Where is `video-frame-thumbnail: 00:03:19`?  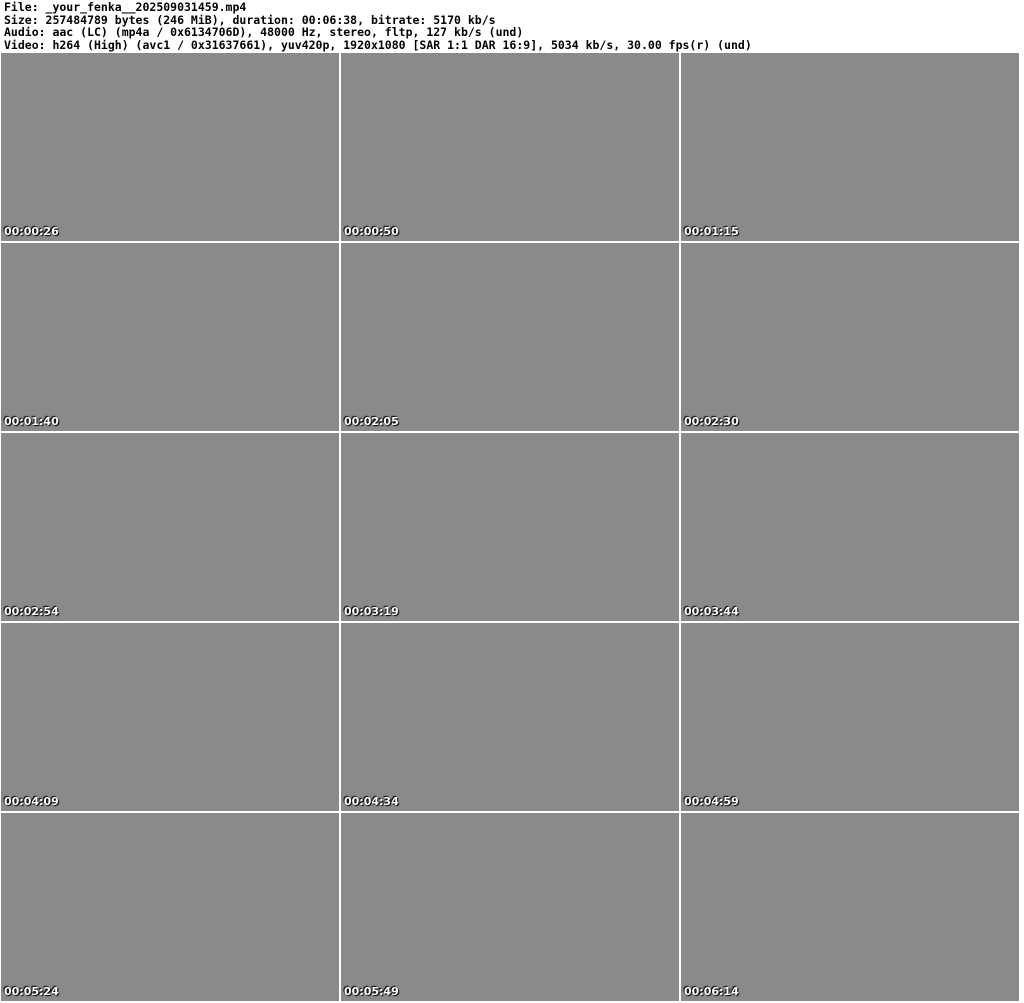 video-frame-thumbnail: 00:03:19 is located at coordinates (510, 527).